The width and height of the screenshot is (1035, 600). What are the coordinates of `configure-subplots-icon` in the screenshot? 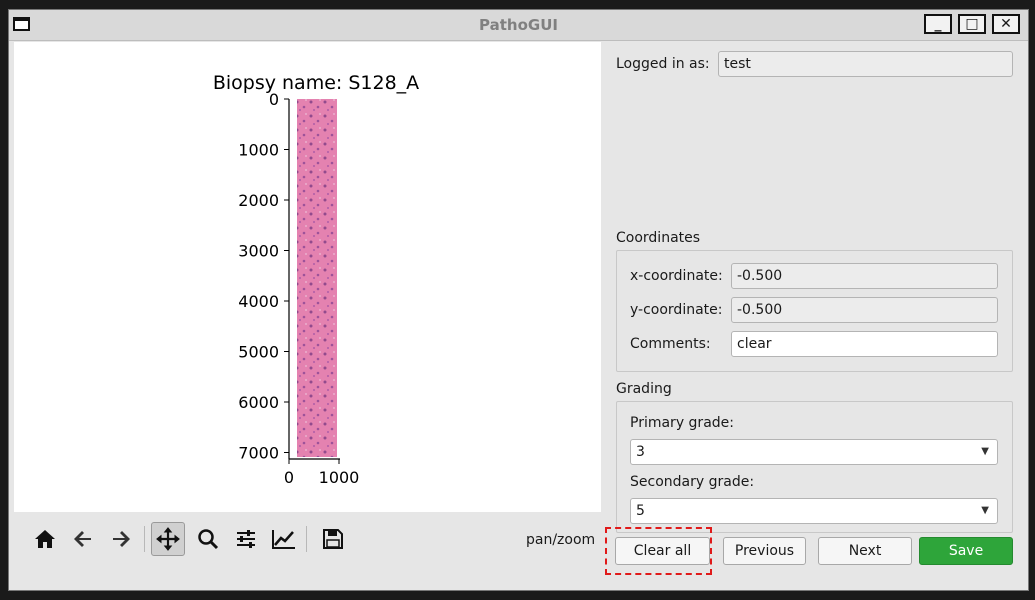 It's located at (246, 539).